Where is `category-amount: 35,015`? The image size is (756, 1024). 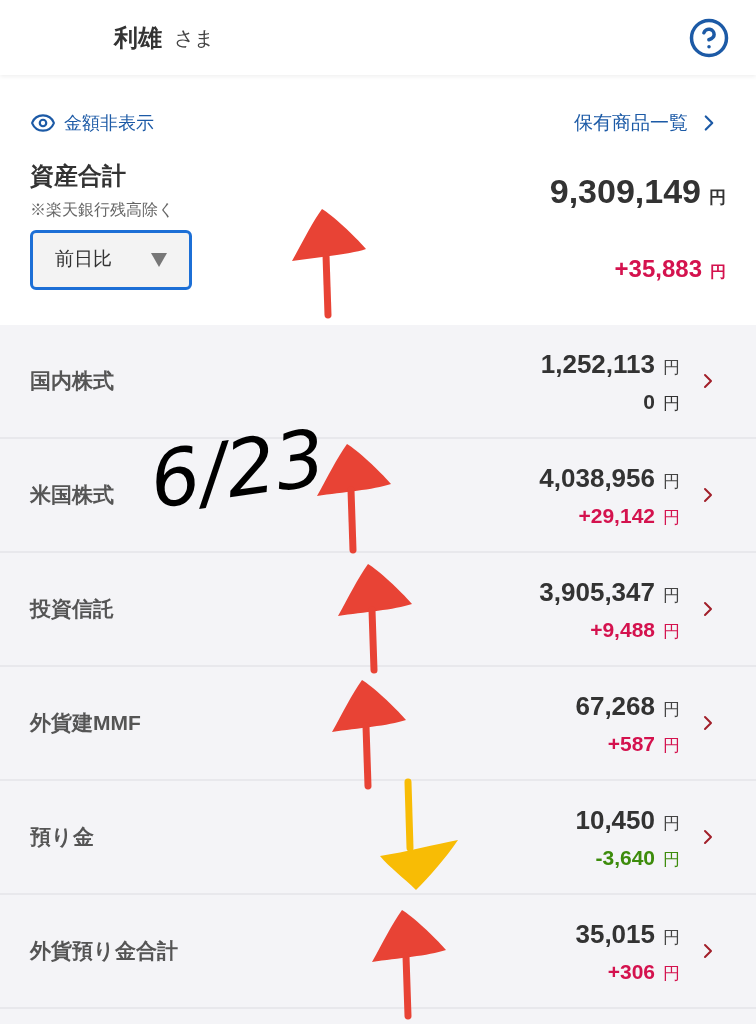 category-amount: 35,015 is located at coordinates (615, 934).